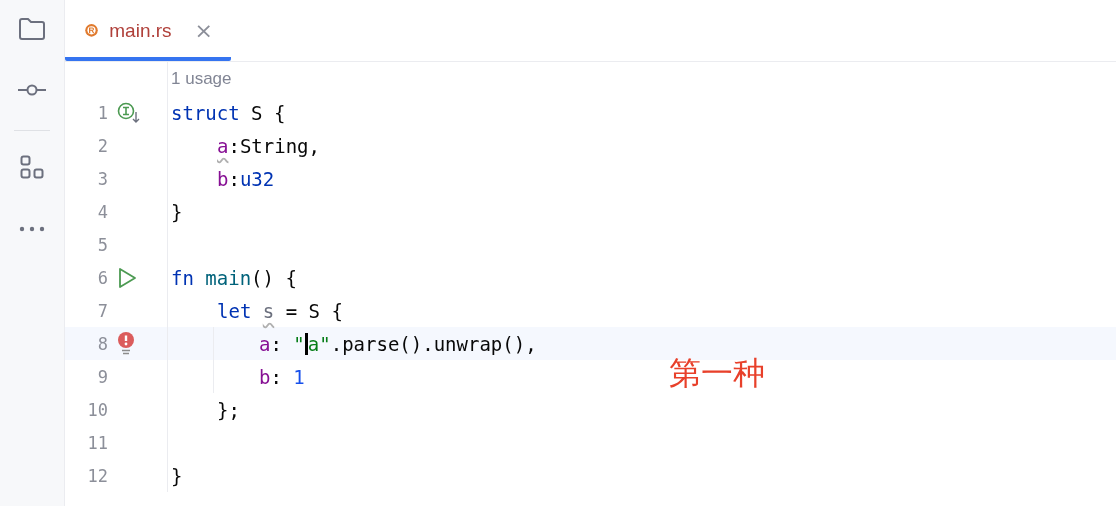  What do you see at coordinates (246, 178) in the screenshot?
I see `code-line: b:u32` at bounding box center [246, 178].